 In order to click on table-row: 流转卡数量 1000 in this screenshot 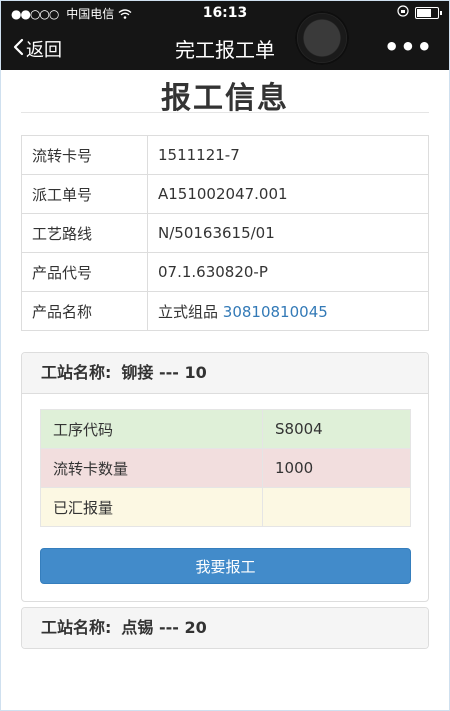, I will do `click(225, 468)`.